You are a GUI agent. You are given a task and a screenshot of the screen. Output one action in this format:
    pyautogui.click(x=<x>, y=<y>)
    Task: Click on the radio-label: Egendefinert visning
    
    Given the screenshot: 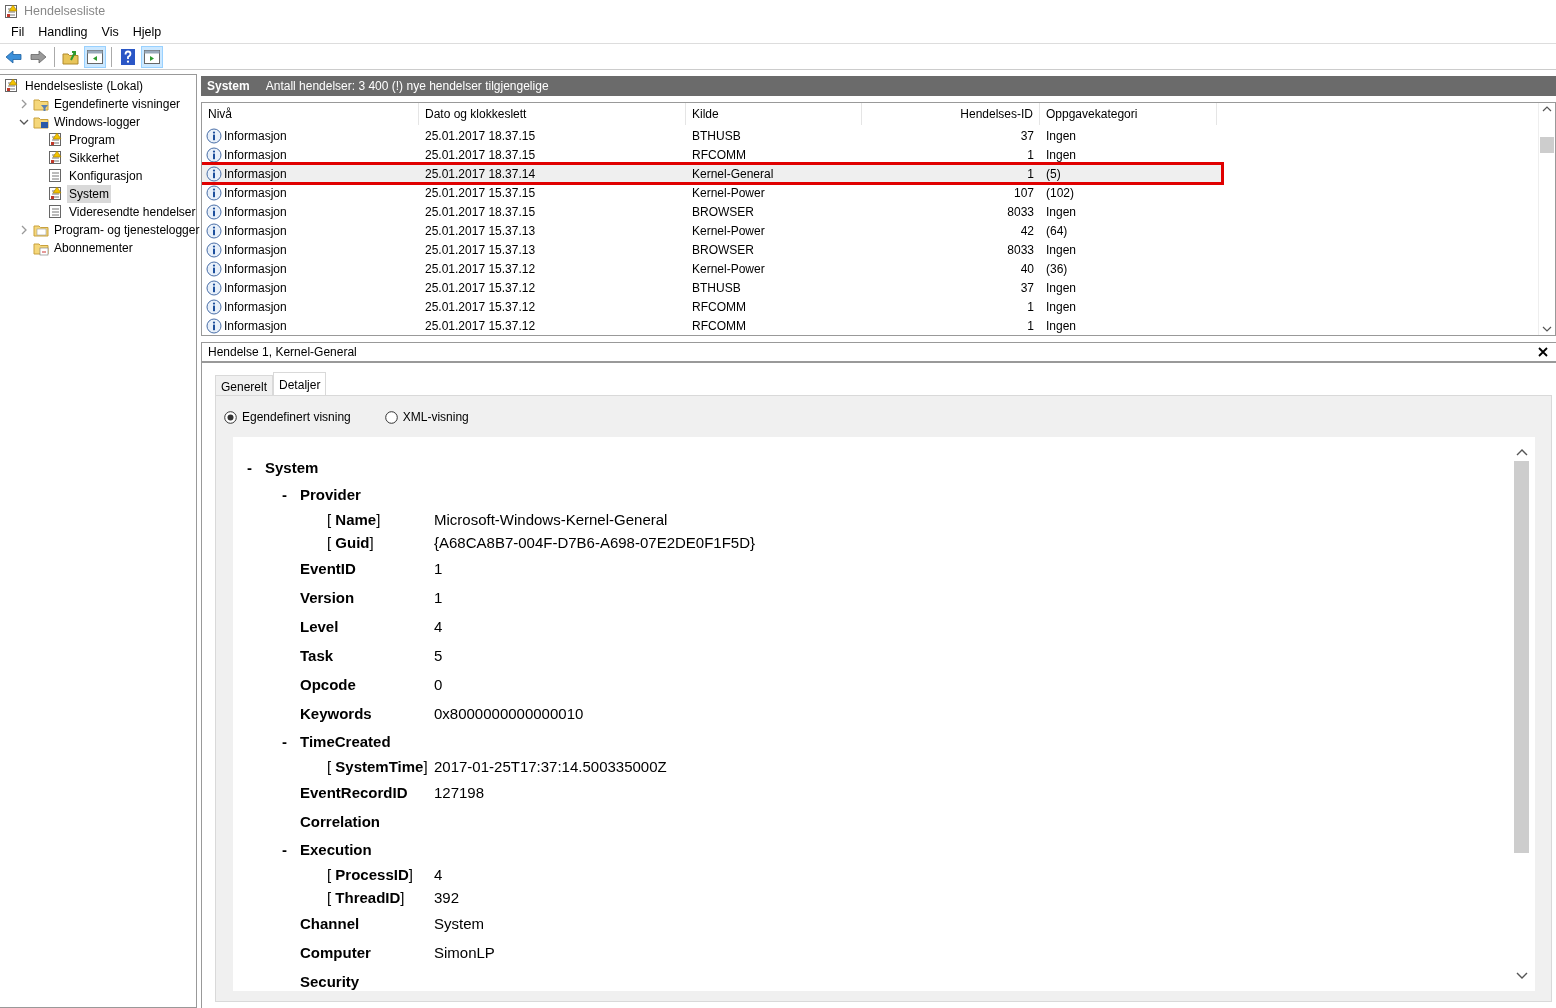 What is the action you would take?
    pyautogui.click(x=296, y=417)
    